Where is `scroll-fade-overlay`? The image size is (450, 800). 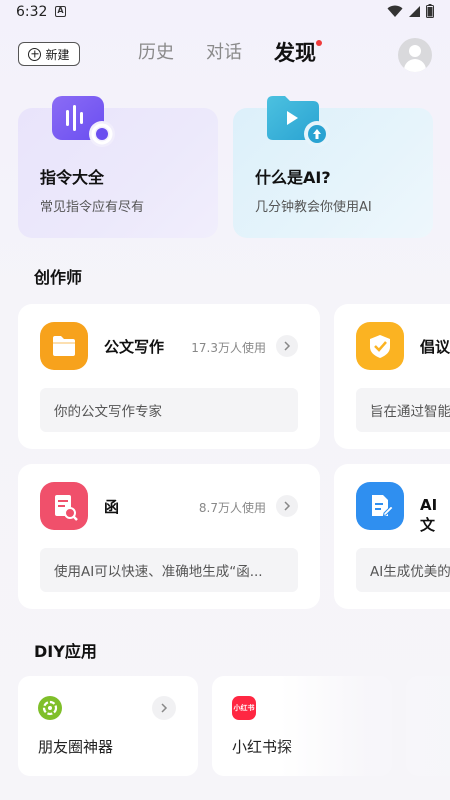
scroll-fade-overlay is located at coordinates (365, 730).